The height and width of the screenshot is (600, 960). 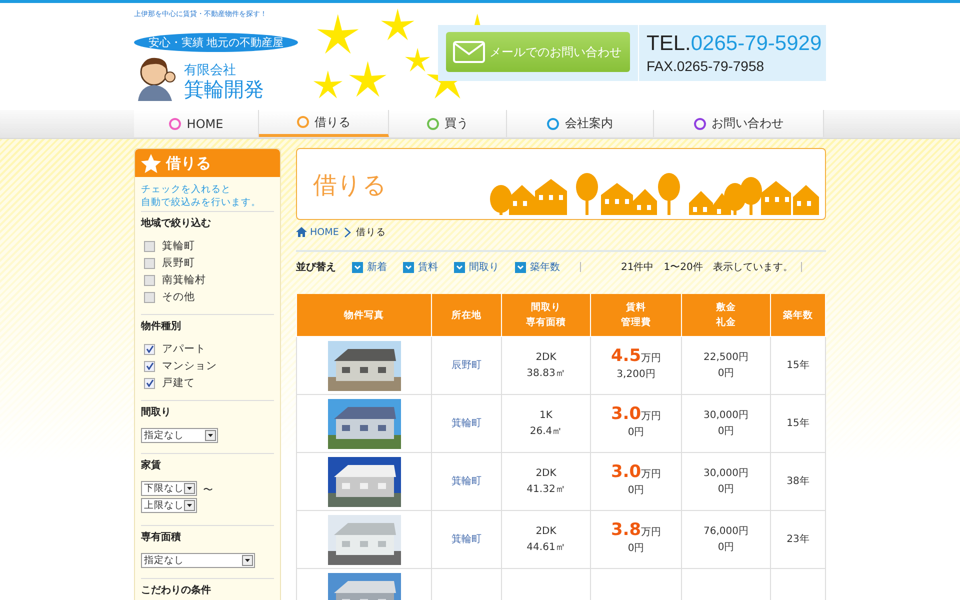 I want to click on sort-link: 賃料, so click(x=420, y=267).